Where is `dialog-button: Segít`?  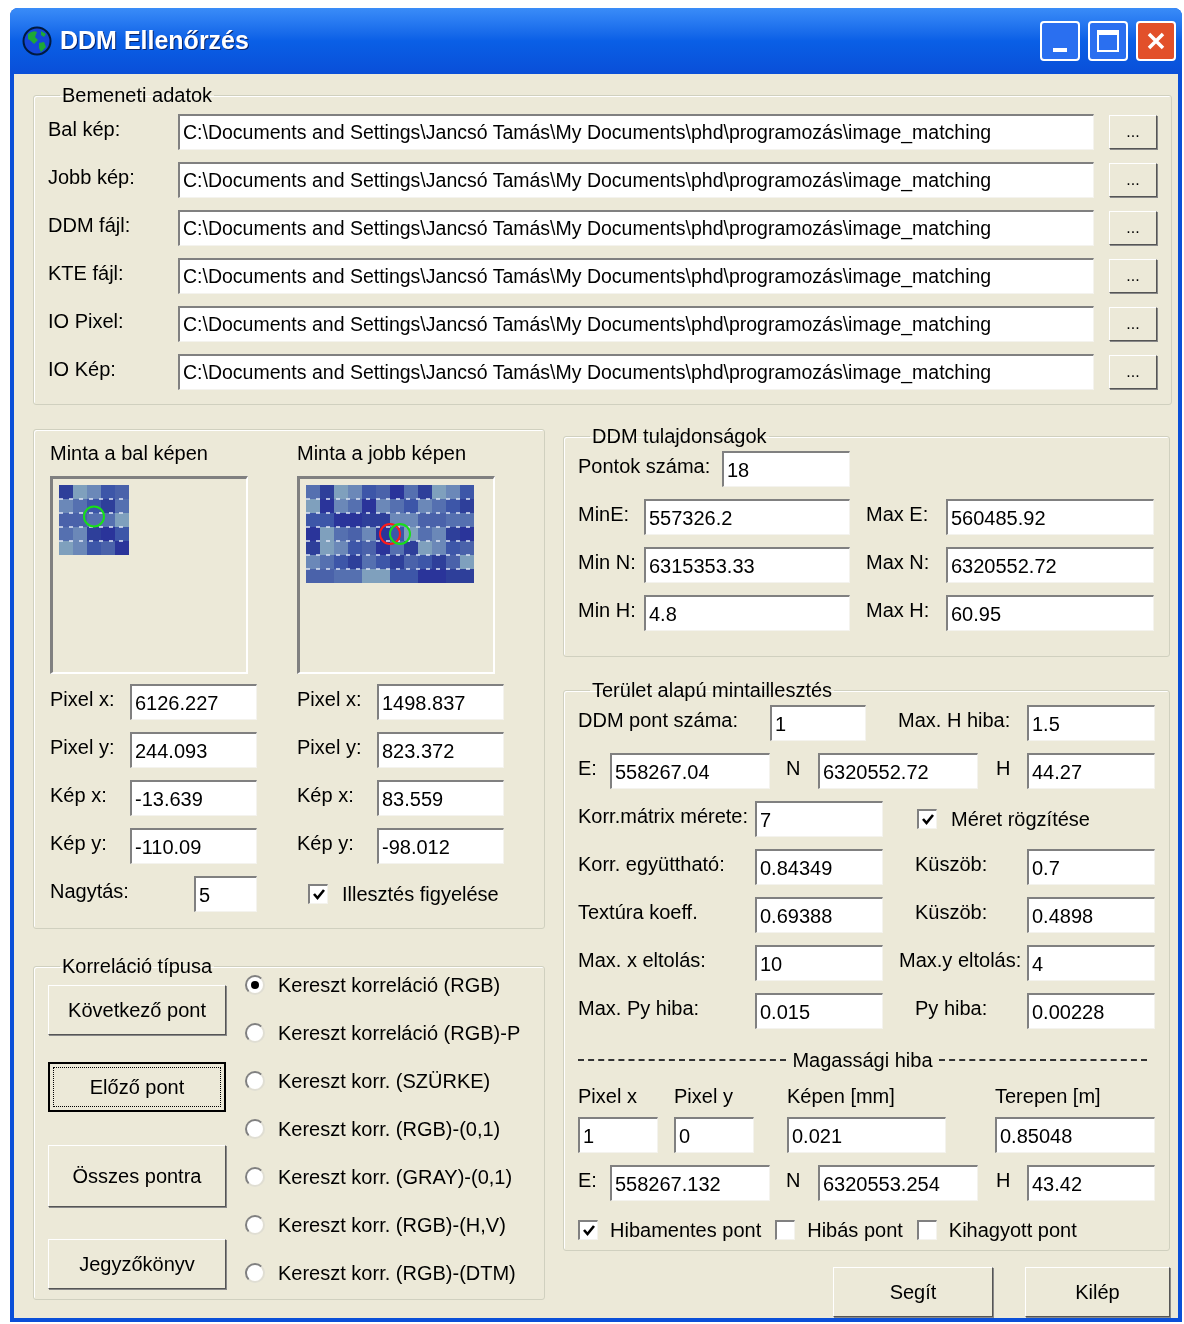 dialog-button: Segít is located at coordinates (913, 1292).